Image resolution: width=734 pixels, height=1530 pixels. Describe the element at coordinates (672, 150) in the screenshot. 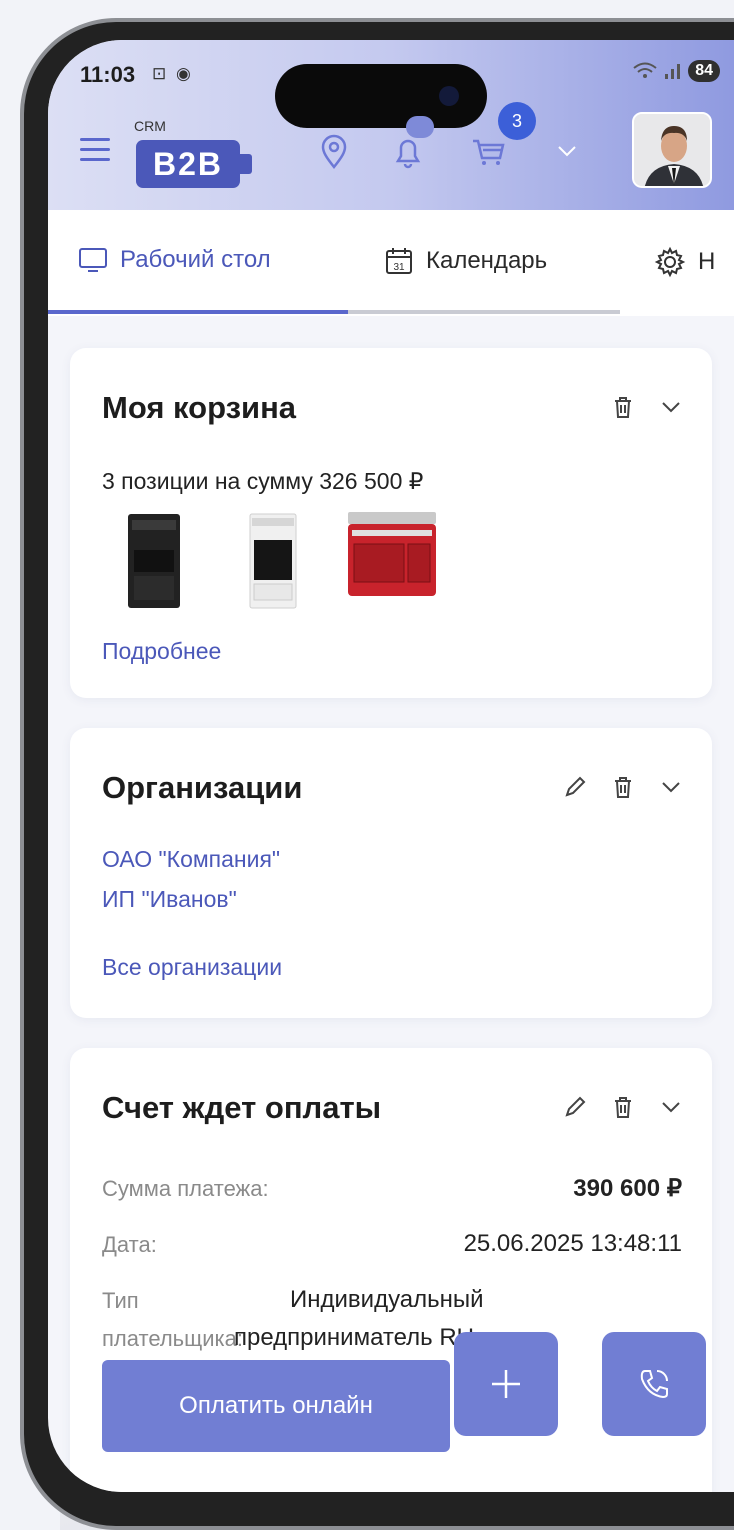

I see `user-avatar` at that location.